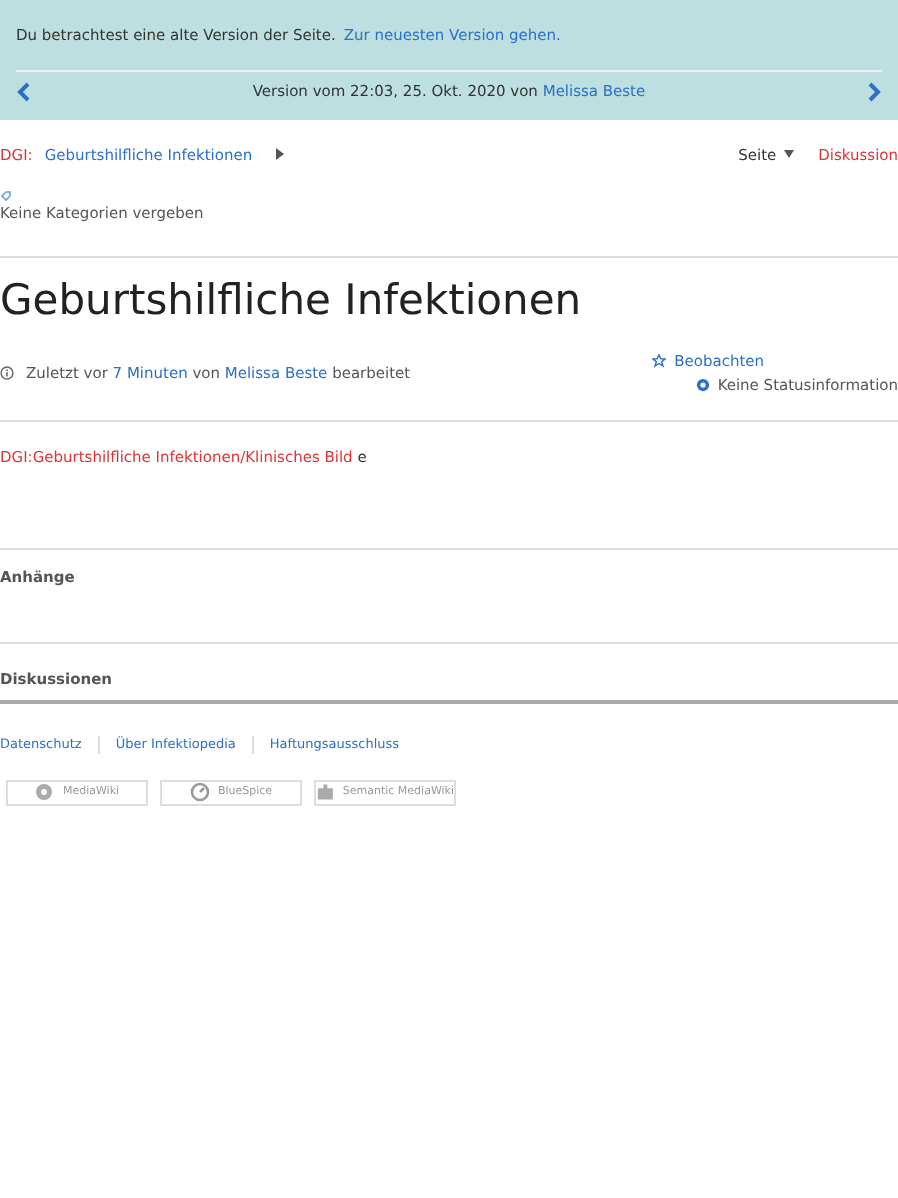 The image size is (898, 1198). I want to click on info-icon, so click(7, 373).